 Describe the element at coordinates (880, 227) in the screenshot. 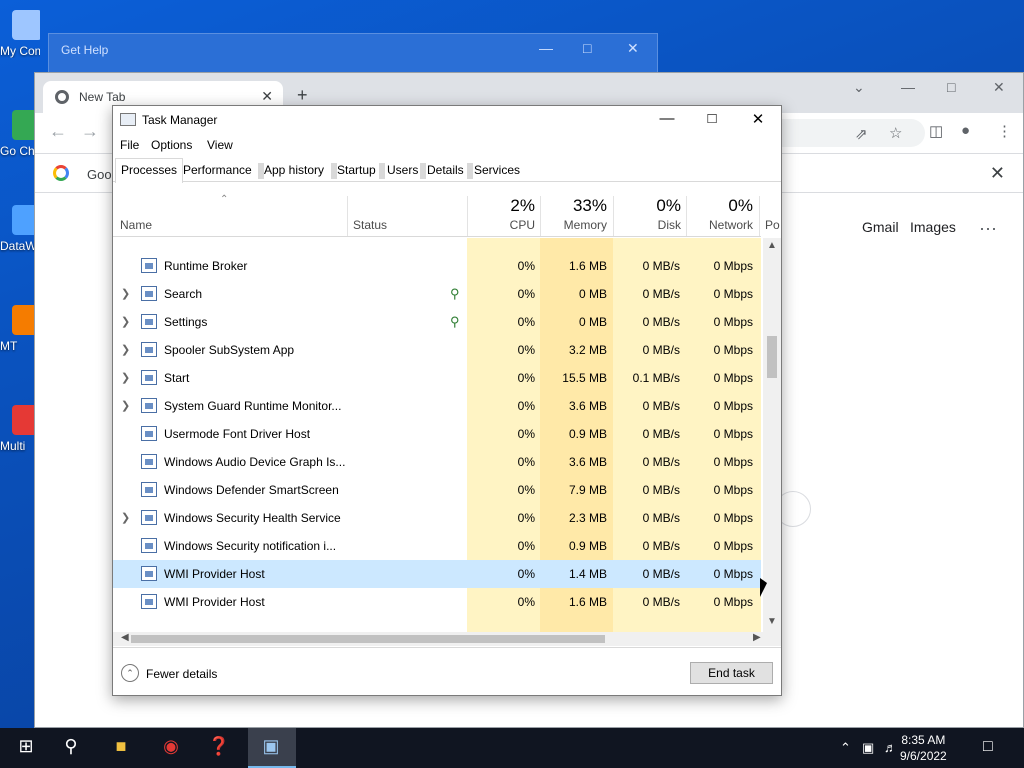

I see `gmail-link: Gmail` at that location.